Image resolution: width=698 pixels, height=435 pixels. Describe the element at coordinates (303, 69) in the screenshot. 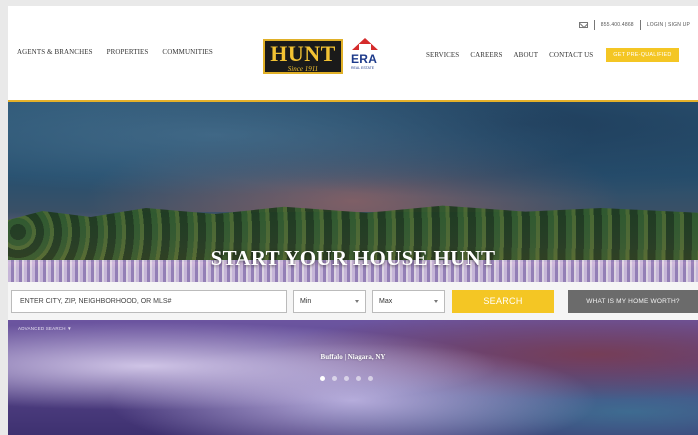

I see `hunt-logo-since: Since 1911` at that location.